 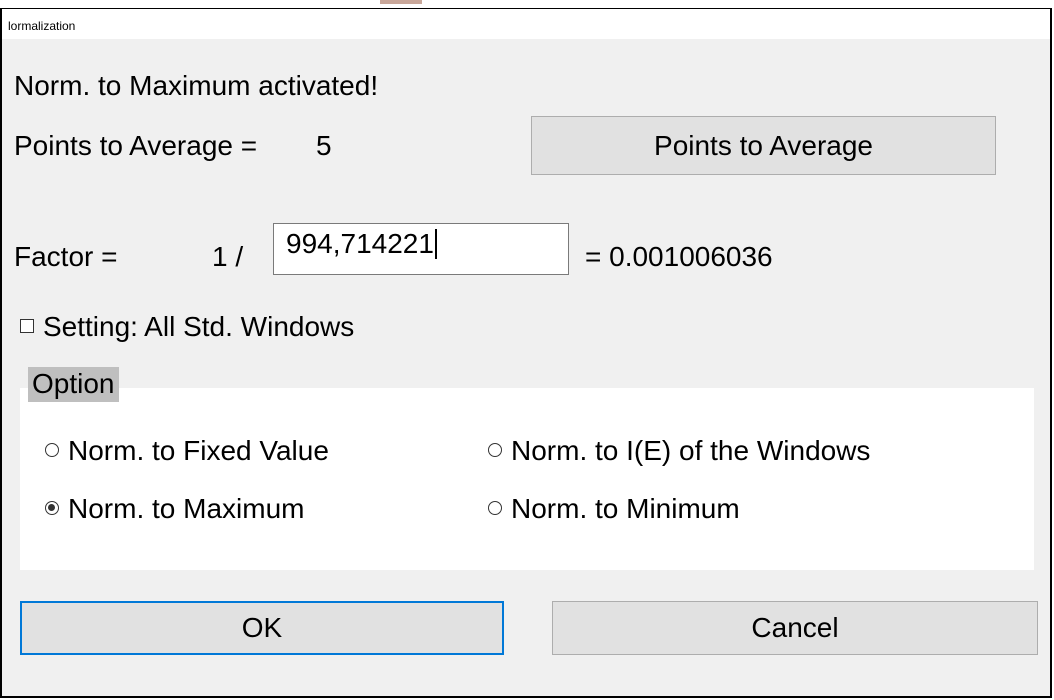 I want to click on points-to-average-value: 5, so click(x=324, y=145).